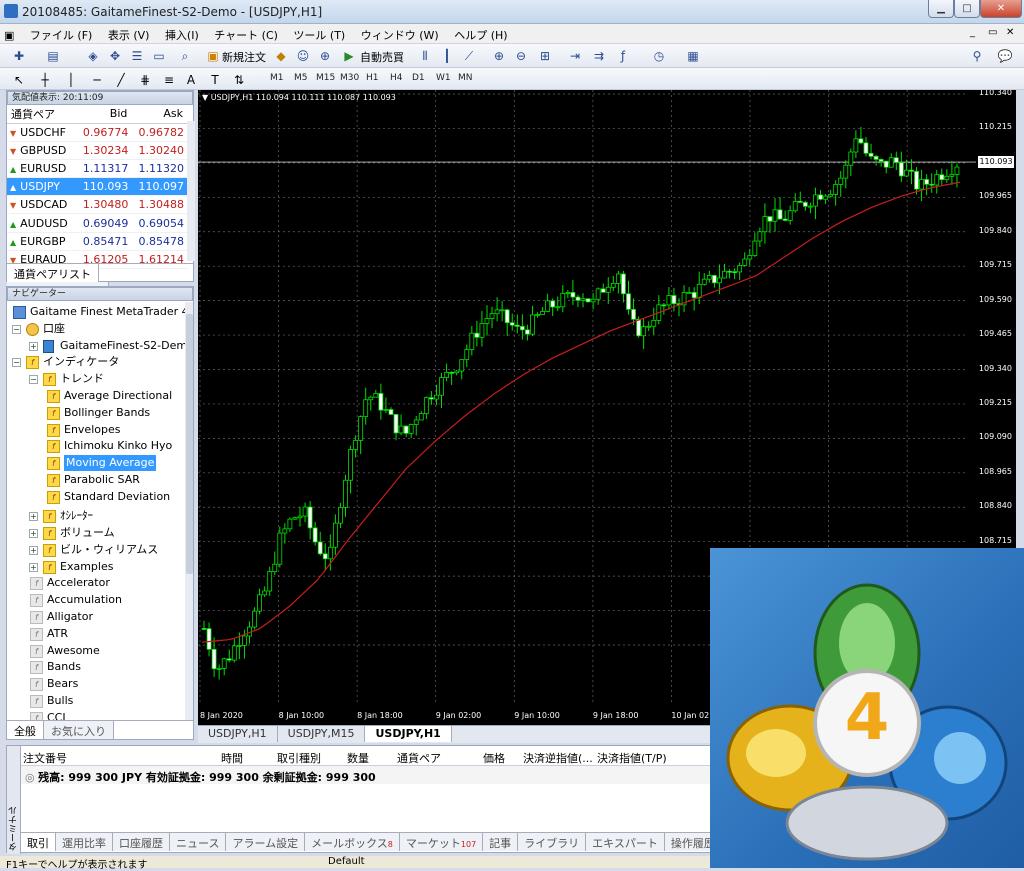 Image resolution: width=1024 pixels, height=871 pixels. I want to click on trendline-icon: ╱, so click(121, 80).